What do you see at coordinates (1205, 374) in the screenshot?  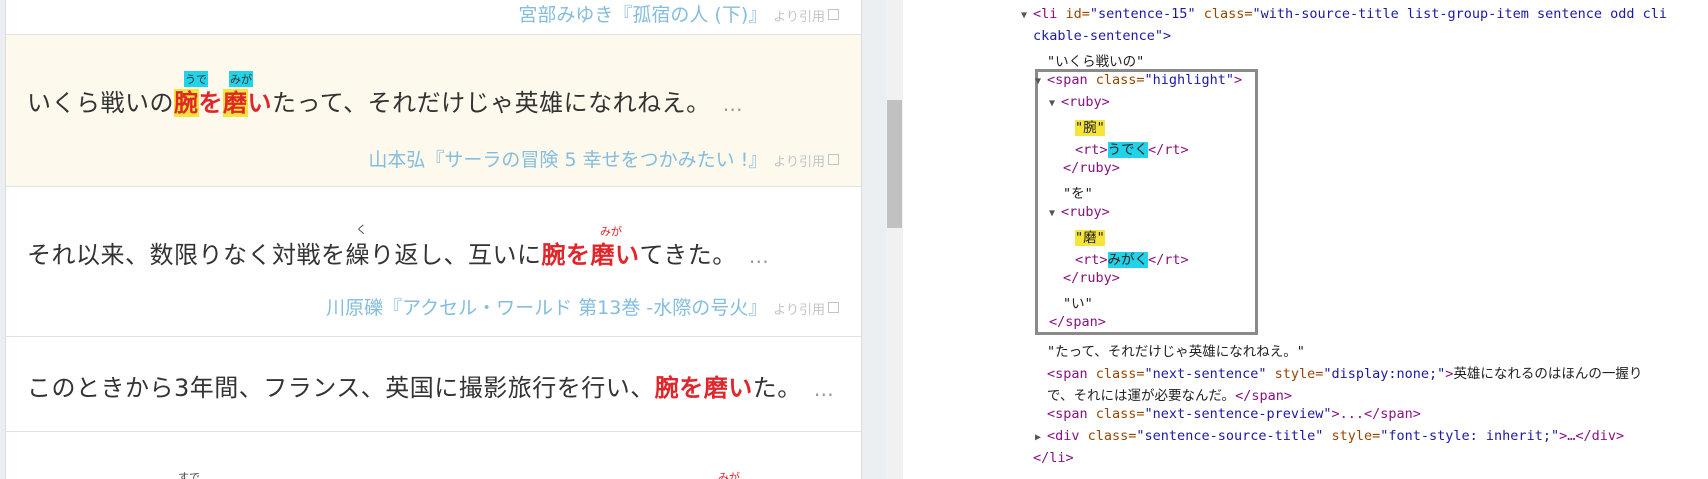 I see `attr-value: "next-sentence"` at bounding box center [1205, 374].